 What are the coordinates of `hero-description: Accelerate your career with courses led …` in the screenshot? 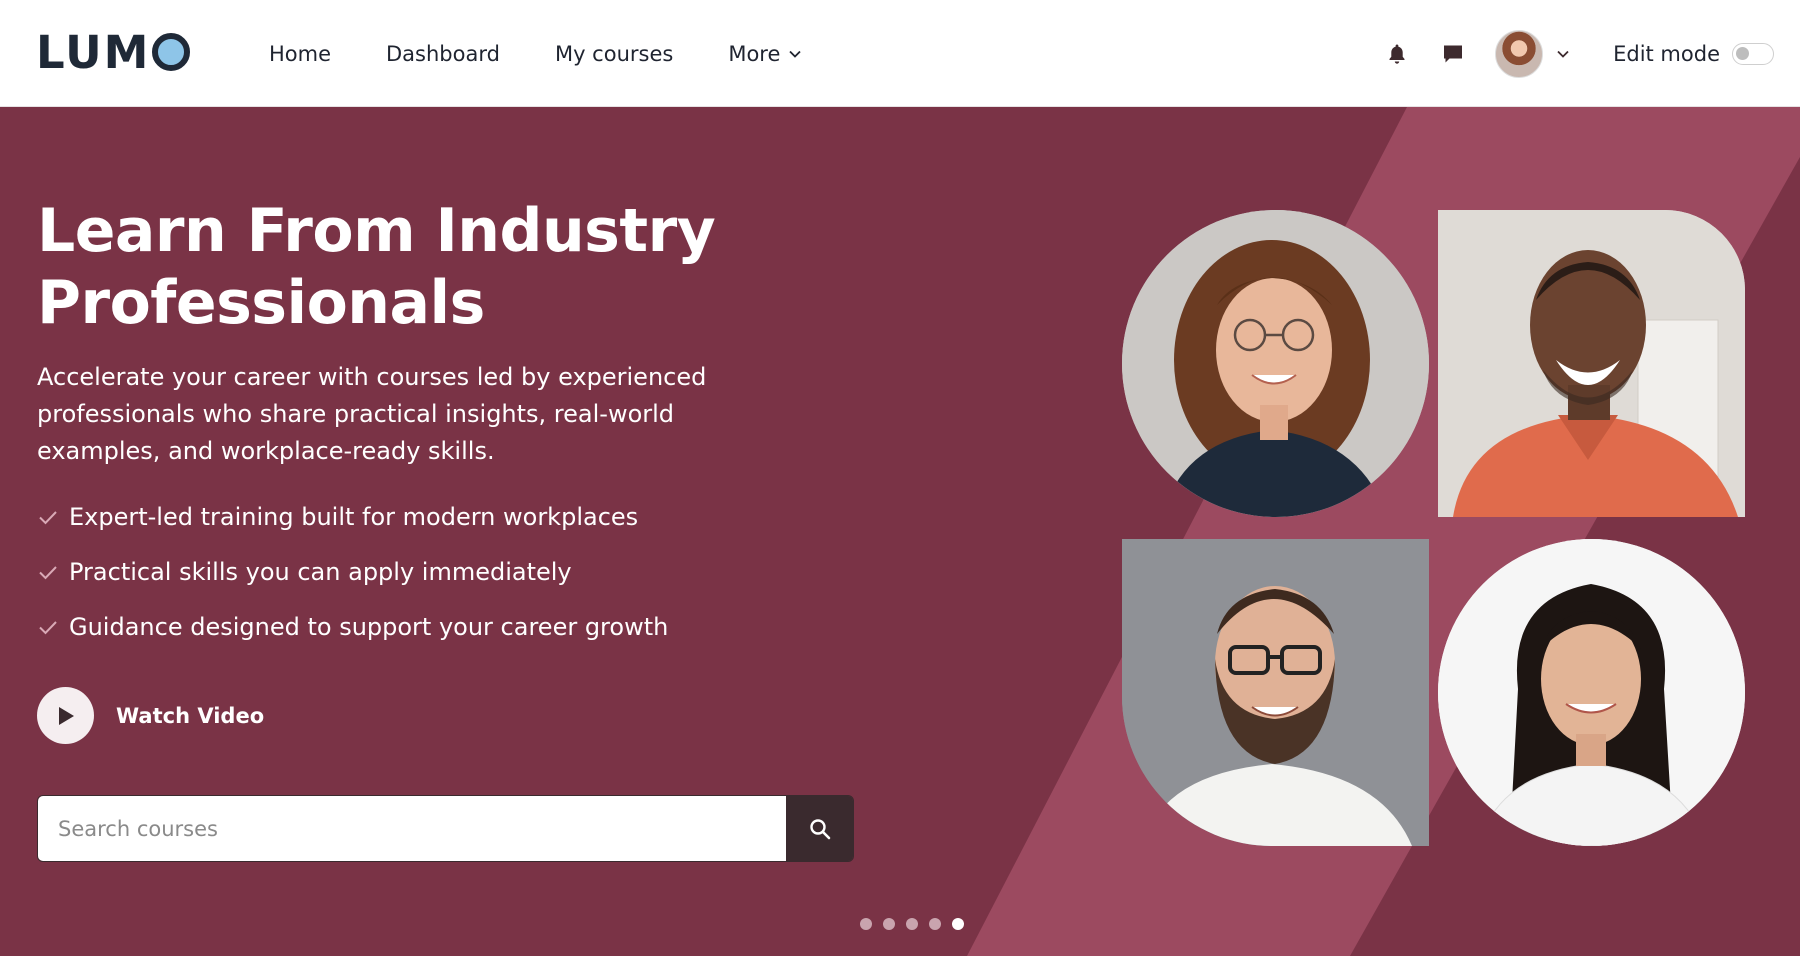 It's located at (372, 414).